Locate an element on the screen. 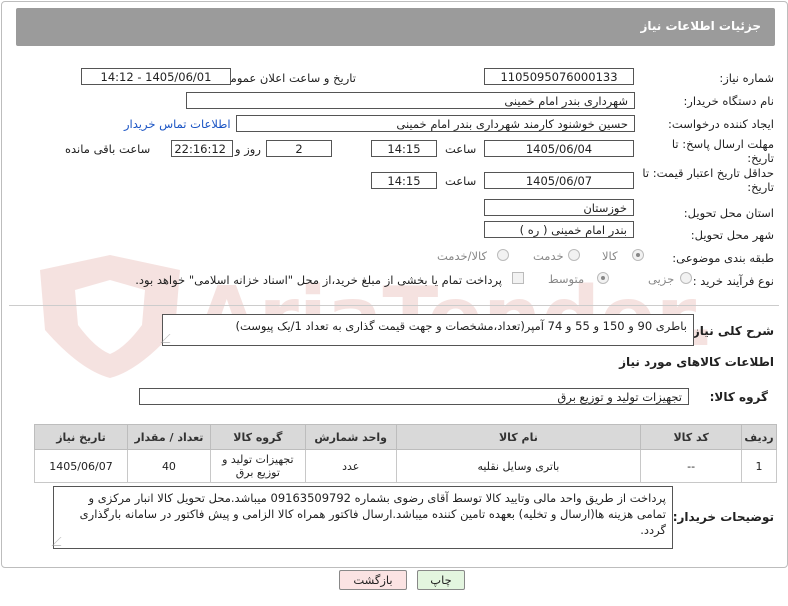 This screenshot has height=606, width=788. process-minor-label: جزیی is located at coordinates (661, 279).